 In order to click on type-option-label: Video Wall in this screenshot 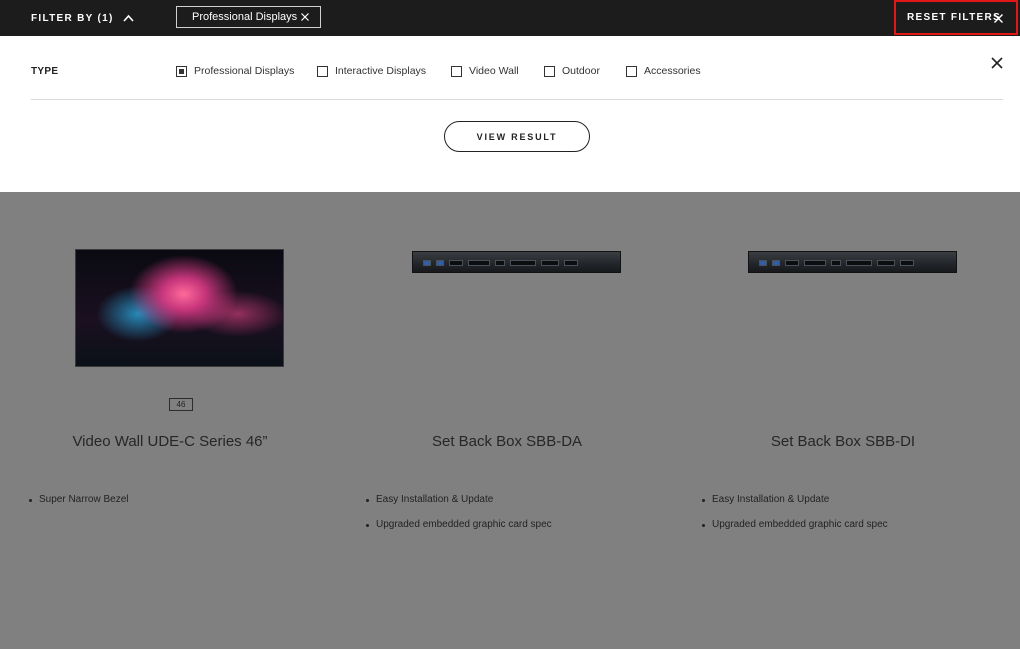, I will do `click(494, 71)`.